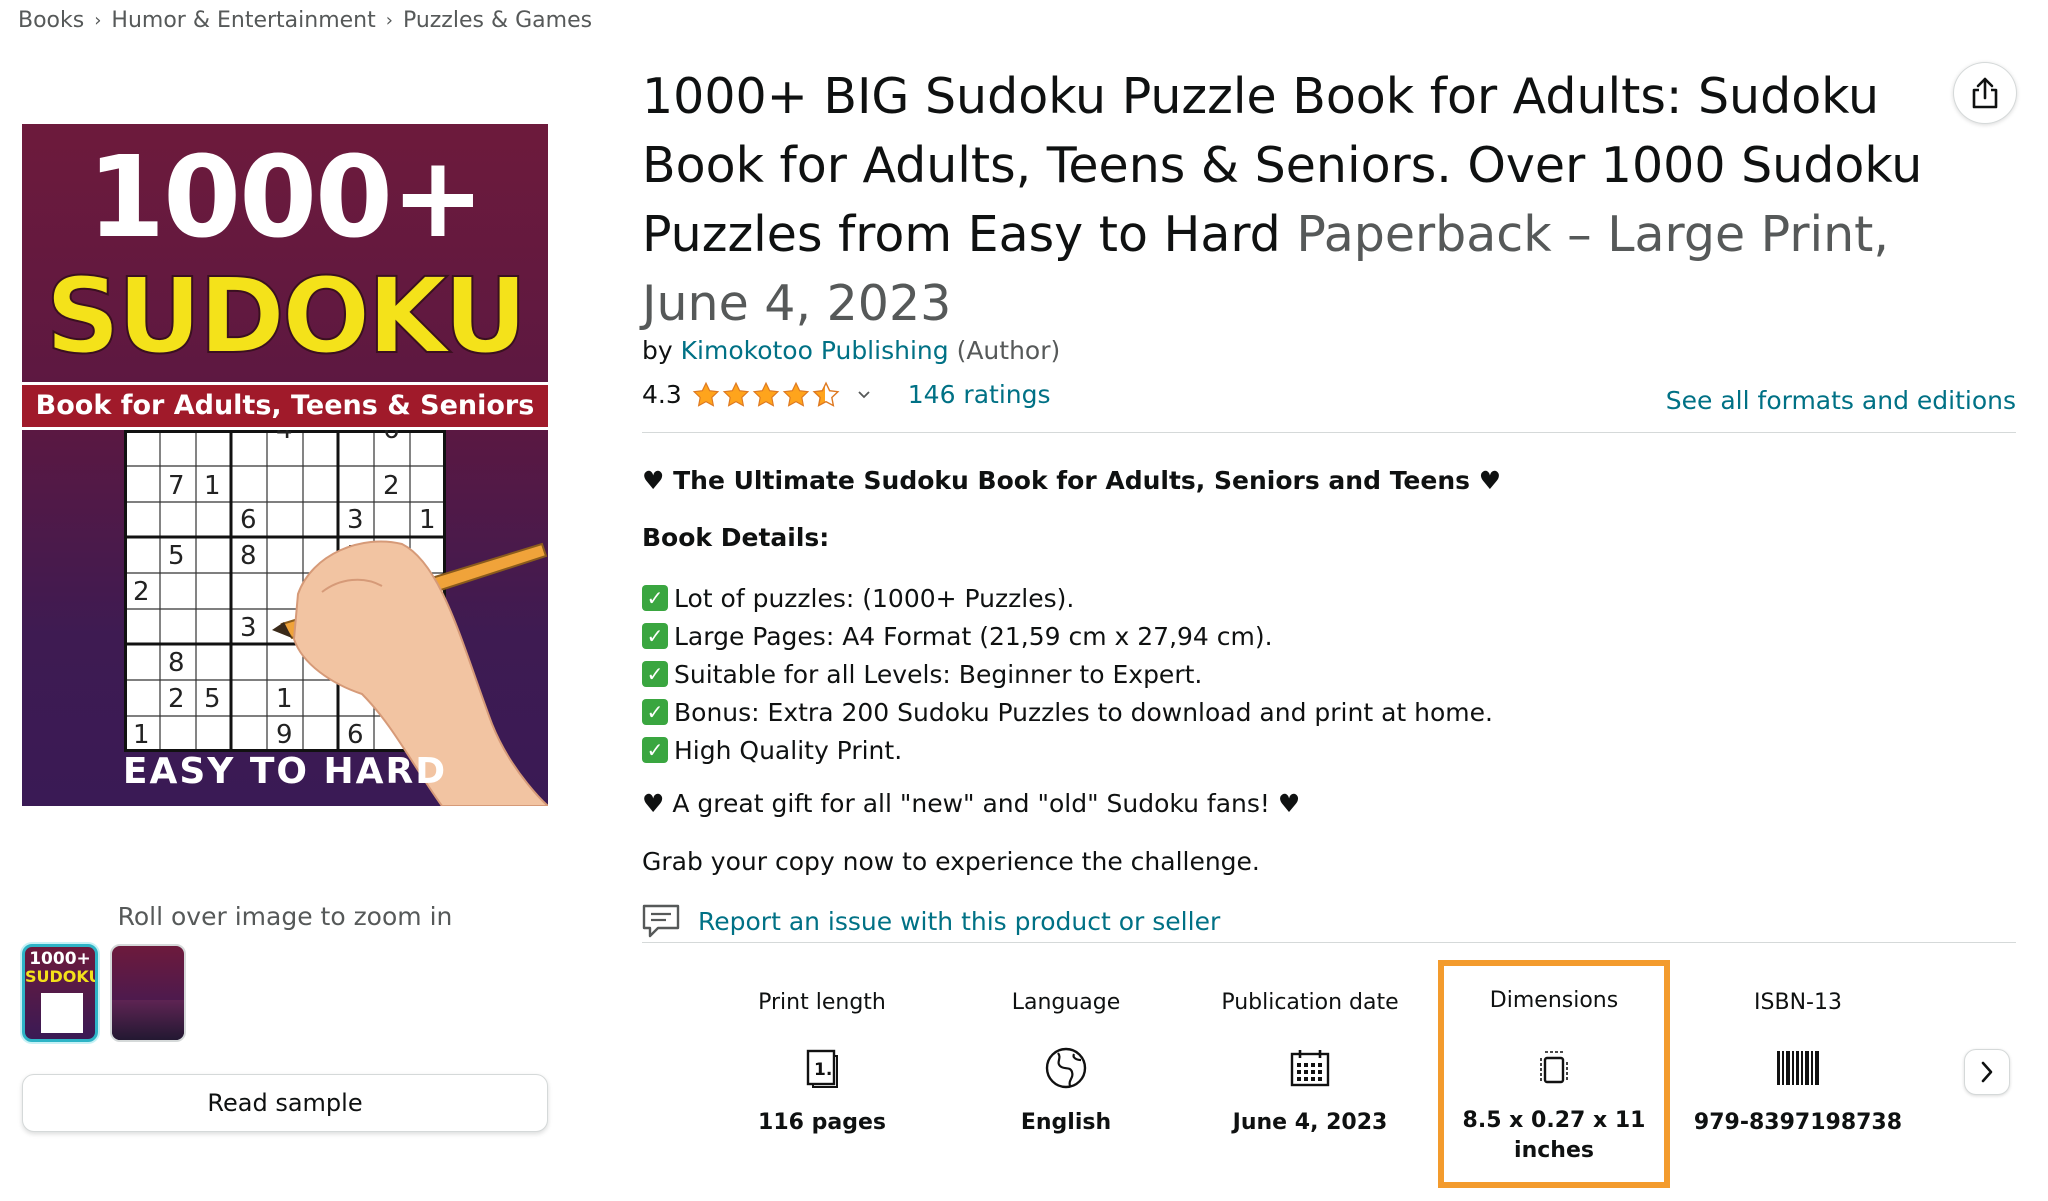  Describe the element at coordinates (62, 1013) in the screenshot. I see `thumbnail-grid` at that location.